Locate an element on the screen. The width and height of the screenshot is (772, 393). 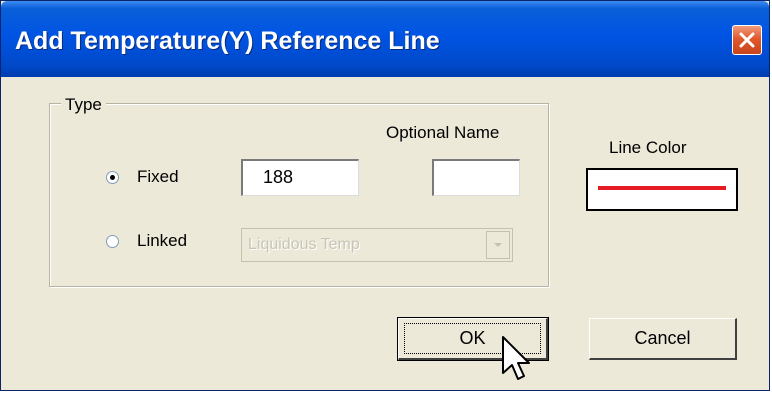
cancel-button: Cancel is located at coordinates (663, 339).